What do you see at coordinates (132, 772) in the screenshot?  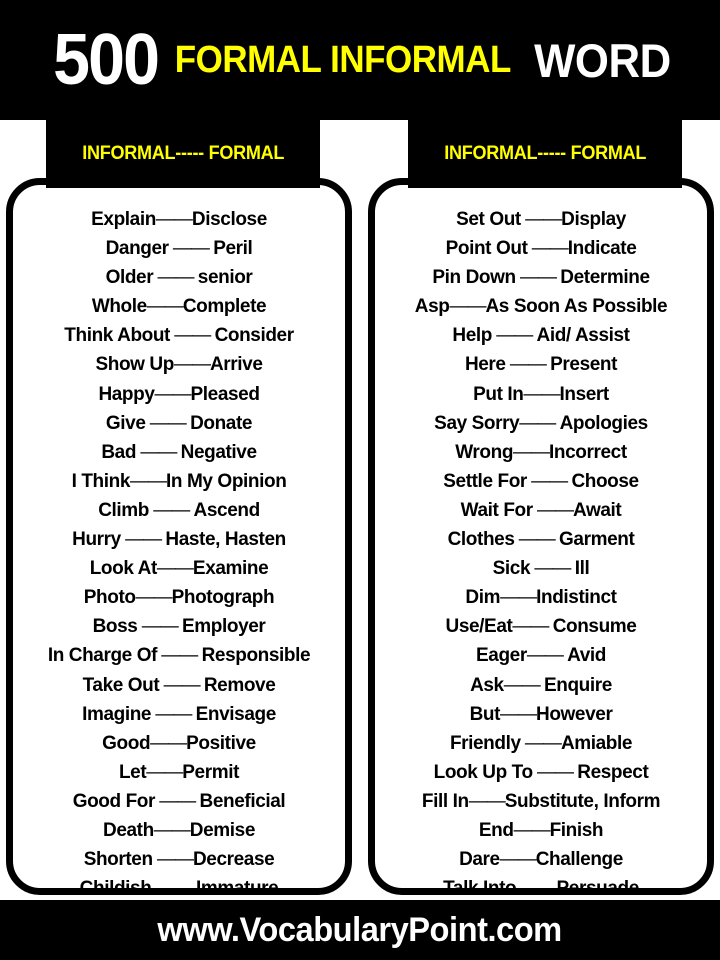 I see `informal-word: Let` at bounding box center [132, 772].